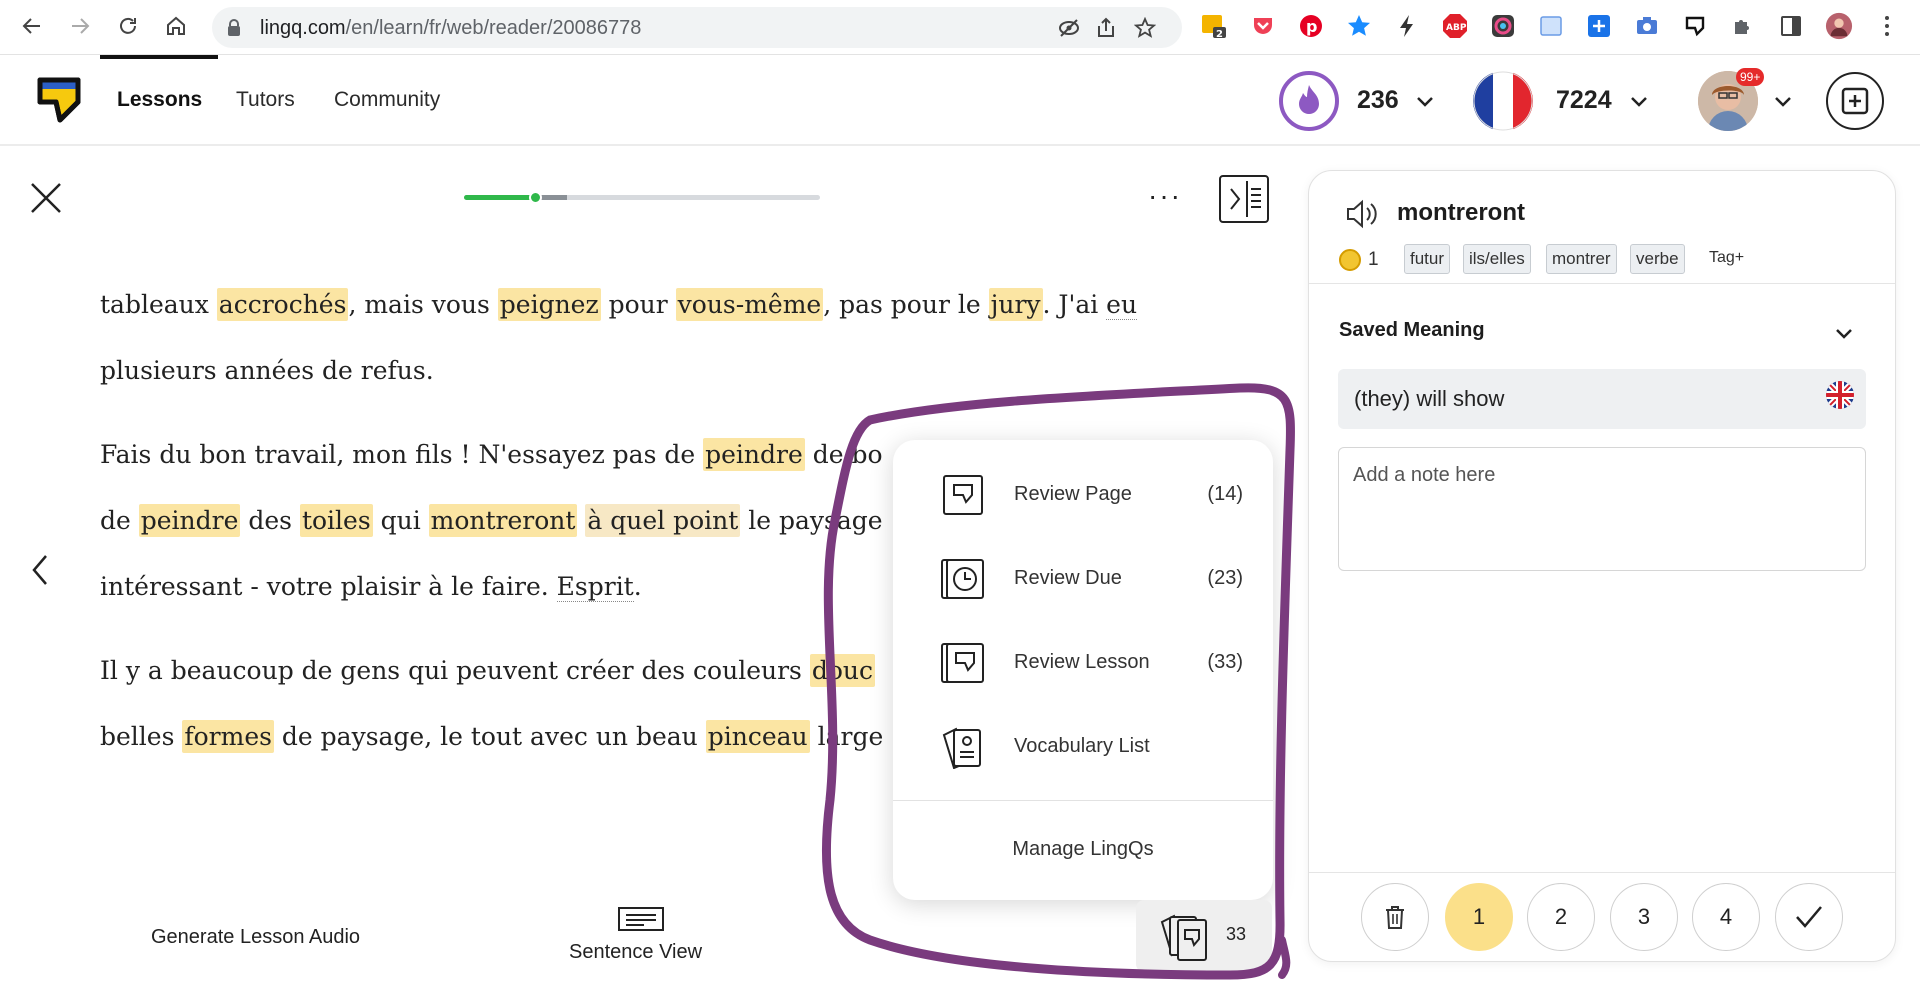 Image resolution: width=1920 pixels, height=982 pixels. I want to click on reload-icon, so click(128, 26).